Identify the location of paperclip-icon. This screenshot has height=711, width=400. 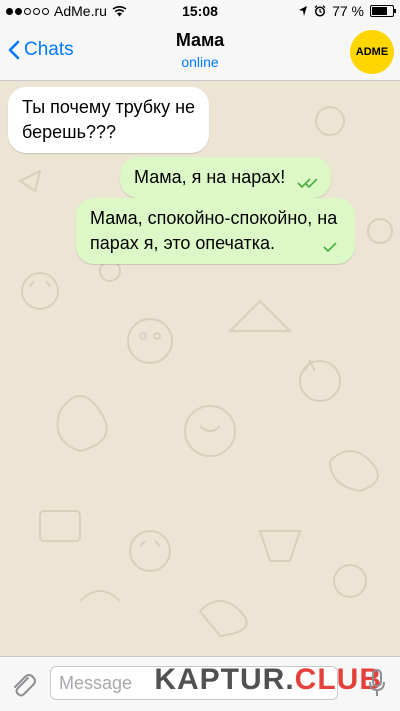
(23, 684).